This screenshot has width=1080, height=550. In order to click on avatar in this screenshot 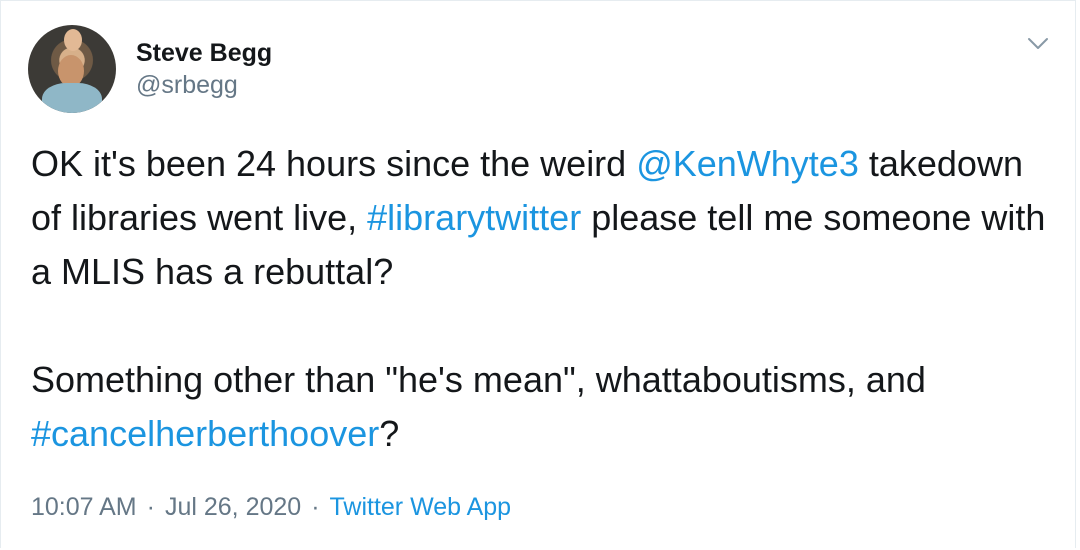, I will do `click(72, 69)`.